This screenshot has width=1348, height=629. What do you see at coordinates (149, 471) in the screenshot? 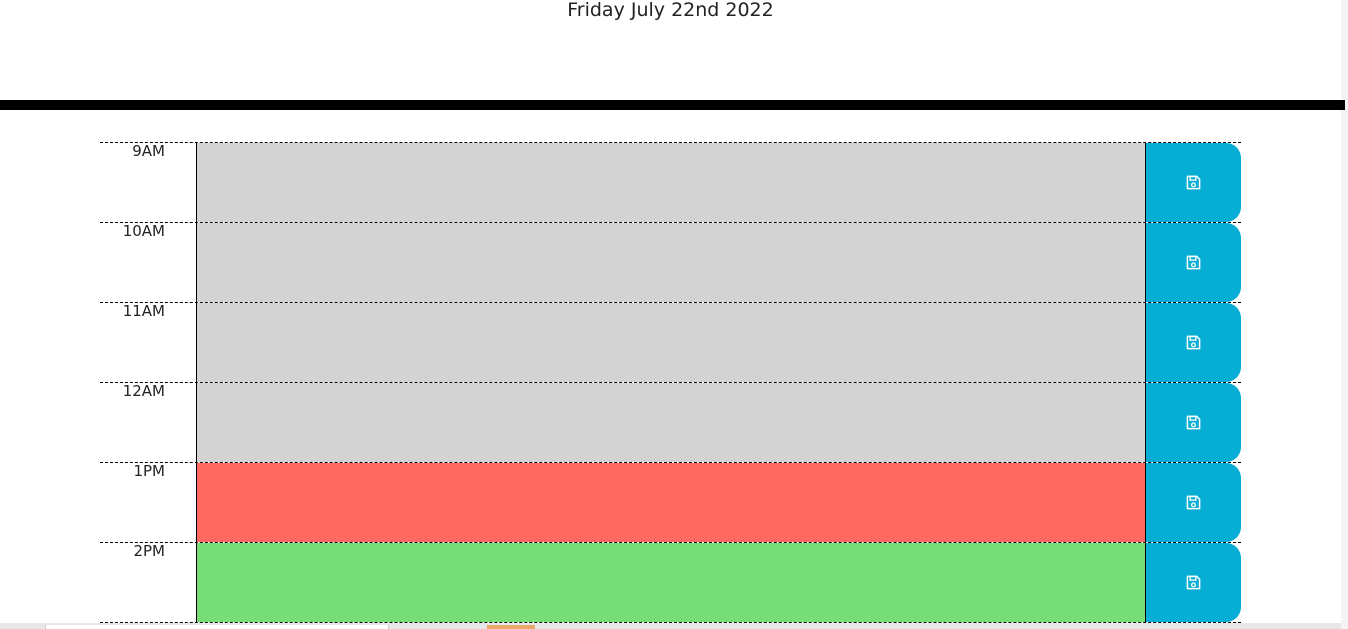
I see `hour-label: 1PM` at bounding box center [149, 471].